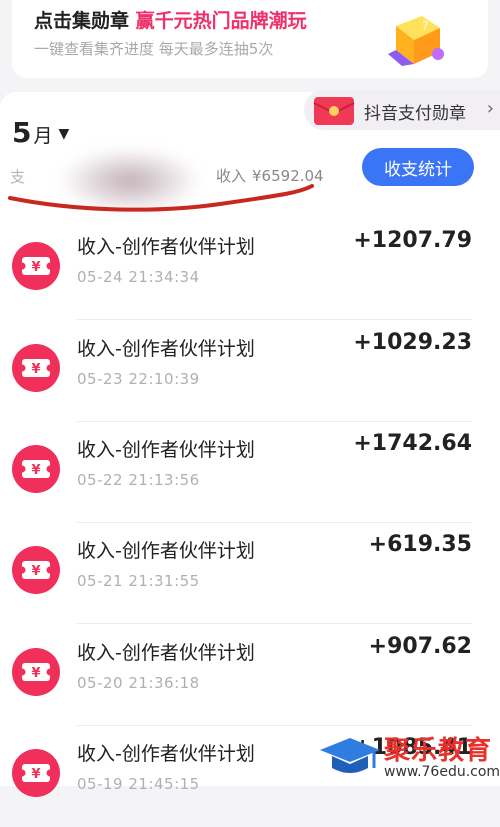 The height and width of the screenshot is (827, 500). I want to click on transaction-time: 05-21 21:31:55, so click(138, 581).